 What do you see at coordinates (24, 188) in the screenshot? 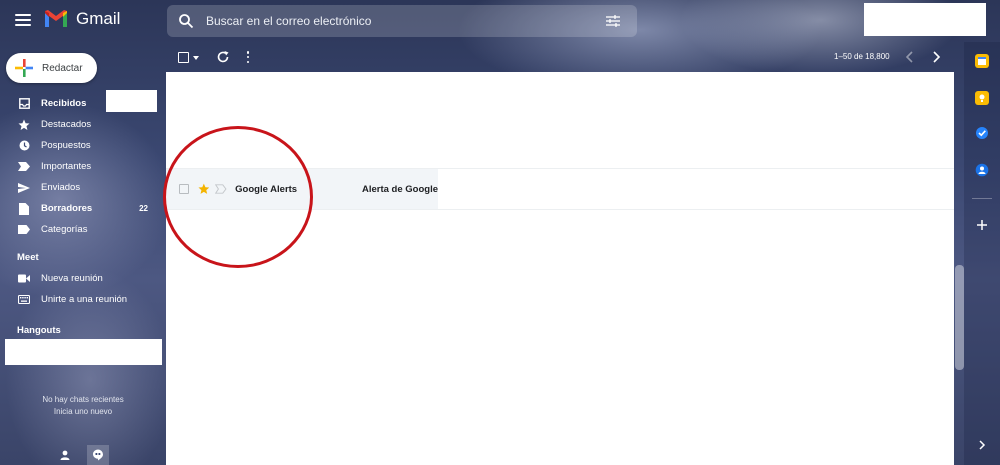
I see `send-icon` at bounding box center [24, 188].